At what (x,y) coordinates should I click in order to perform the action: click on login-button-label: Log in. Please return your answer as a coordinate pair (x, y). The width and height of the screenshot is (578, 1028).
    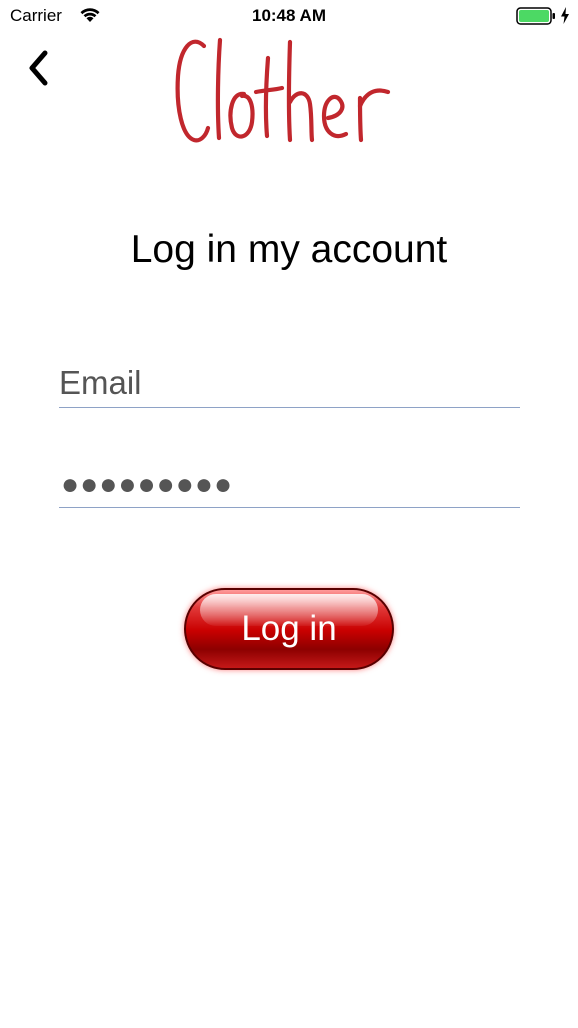
    Looking at the image, I should click on (289, 628).